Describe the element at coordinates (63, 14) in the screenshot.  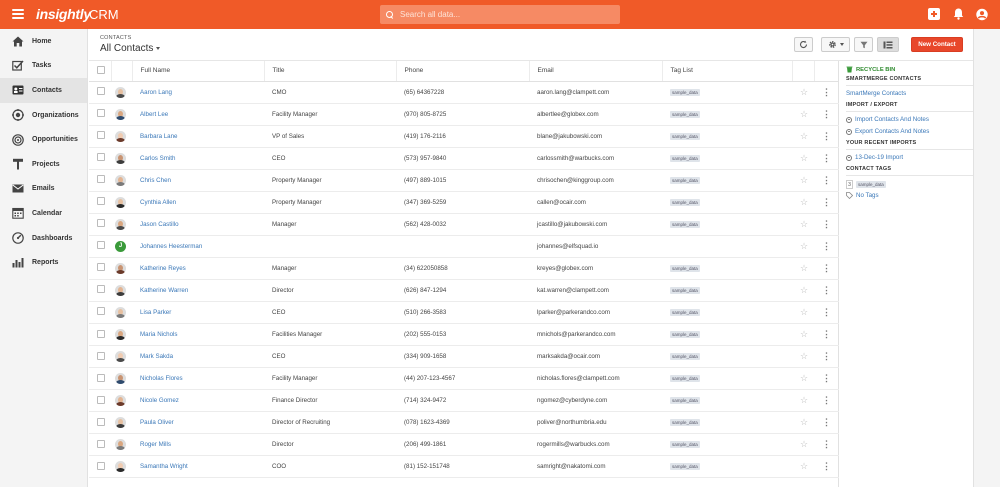
I see `app-logo: insightly` at that location.